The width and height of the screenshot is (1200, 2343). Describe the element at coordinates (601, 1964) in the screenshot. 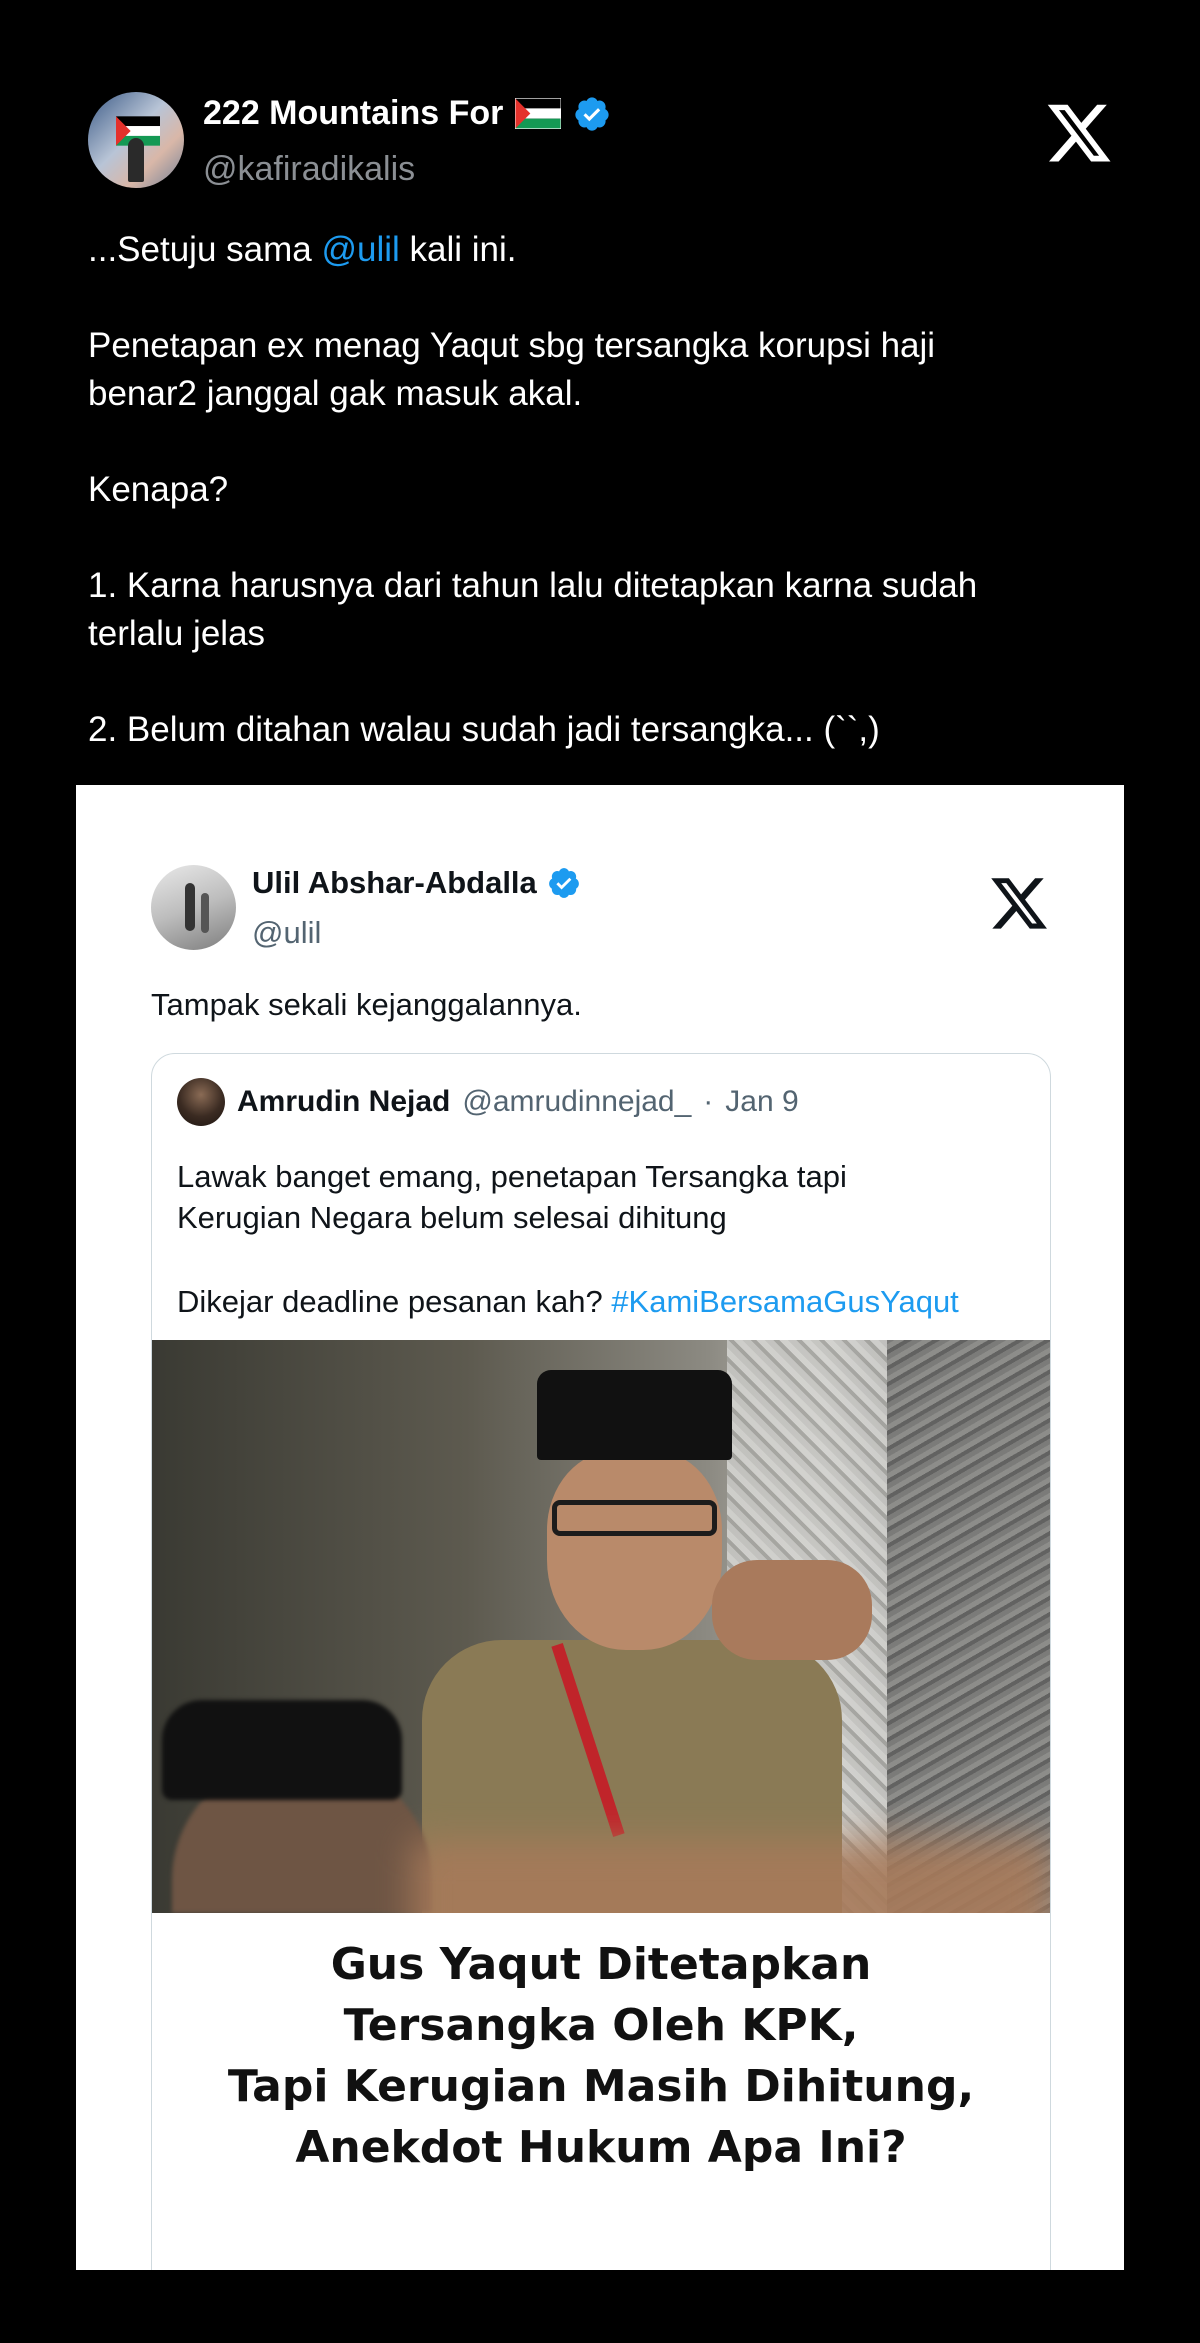

I see `headline-line: Gus Yaqut Ditetapkan` at that location.